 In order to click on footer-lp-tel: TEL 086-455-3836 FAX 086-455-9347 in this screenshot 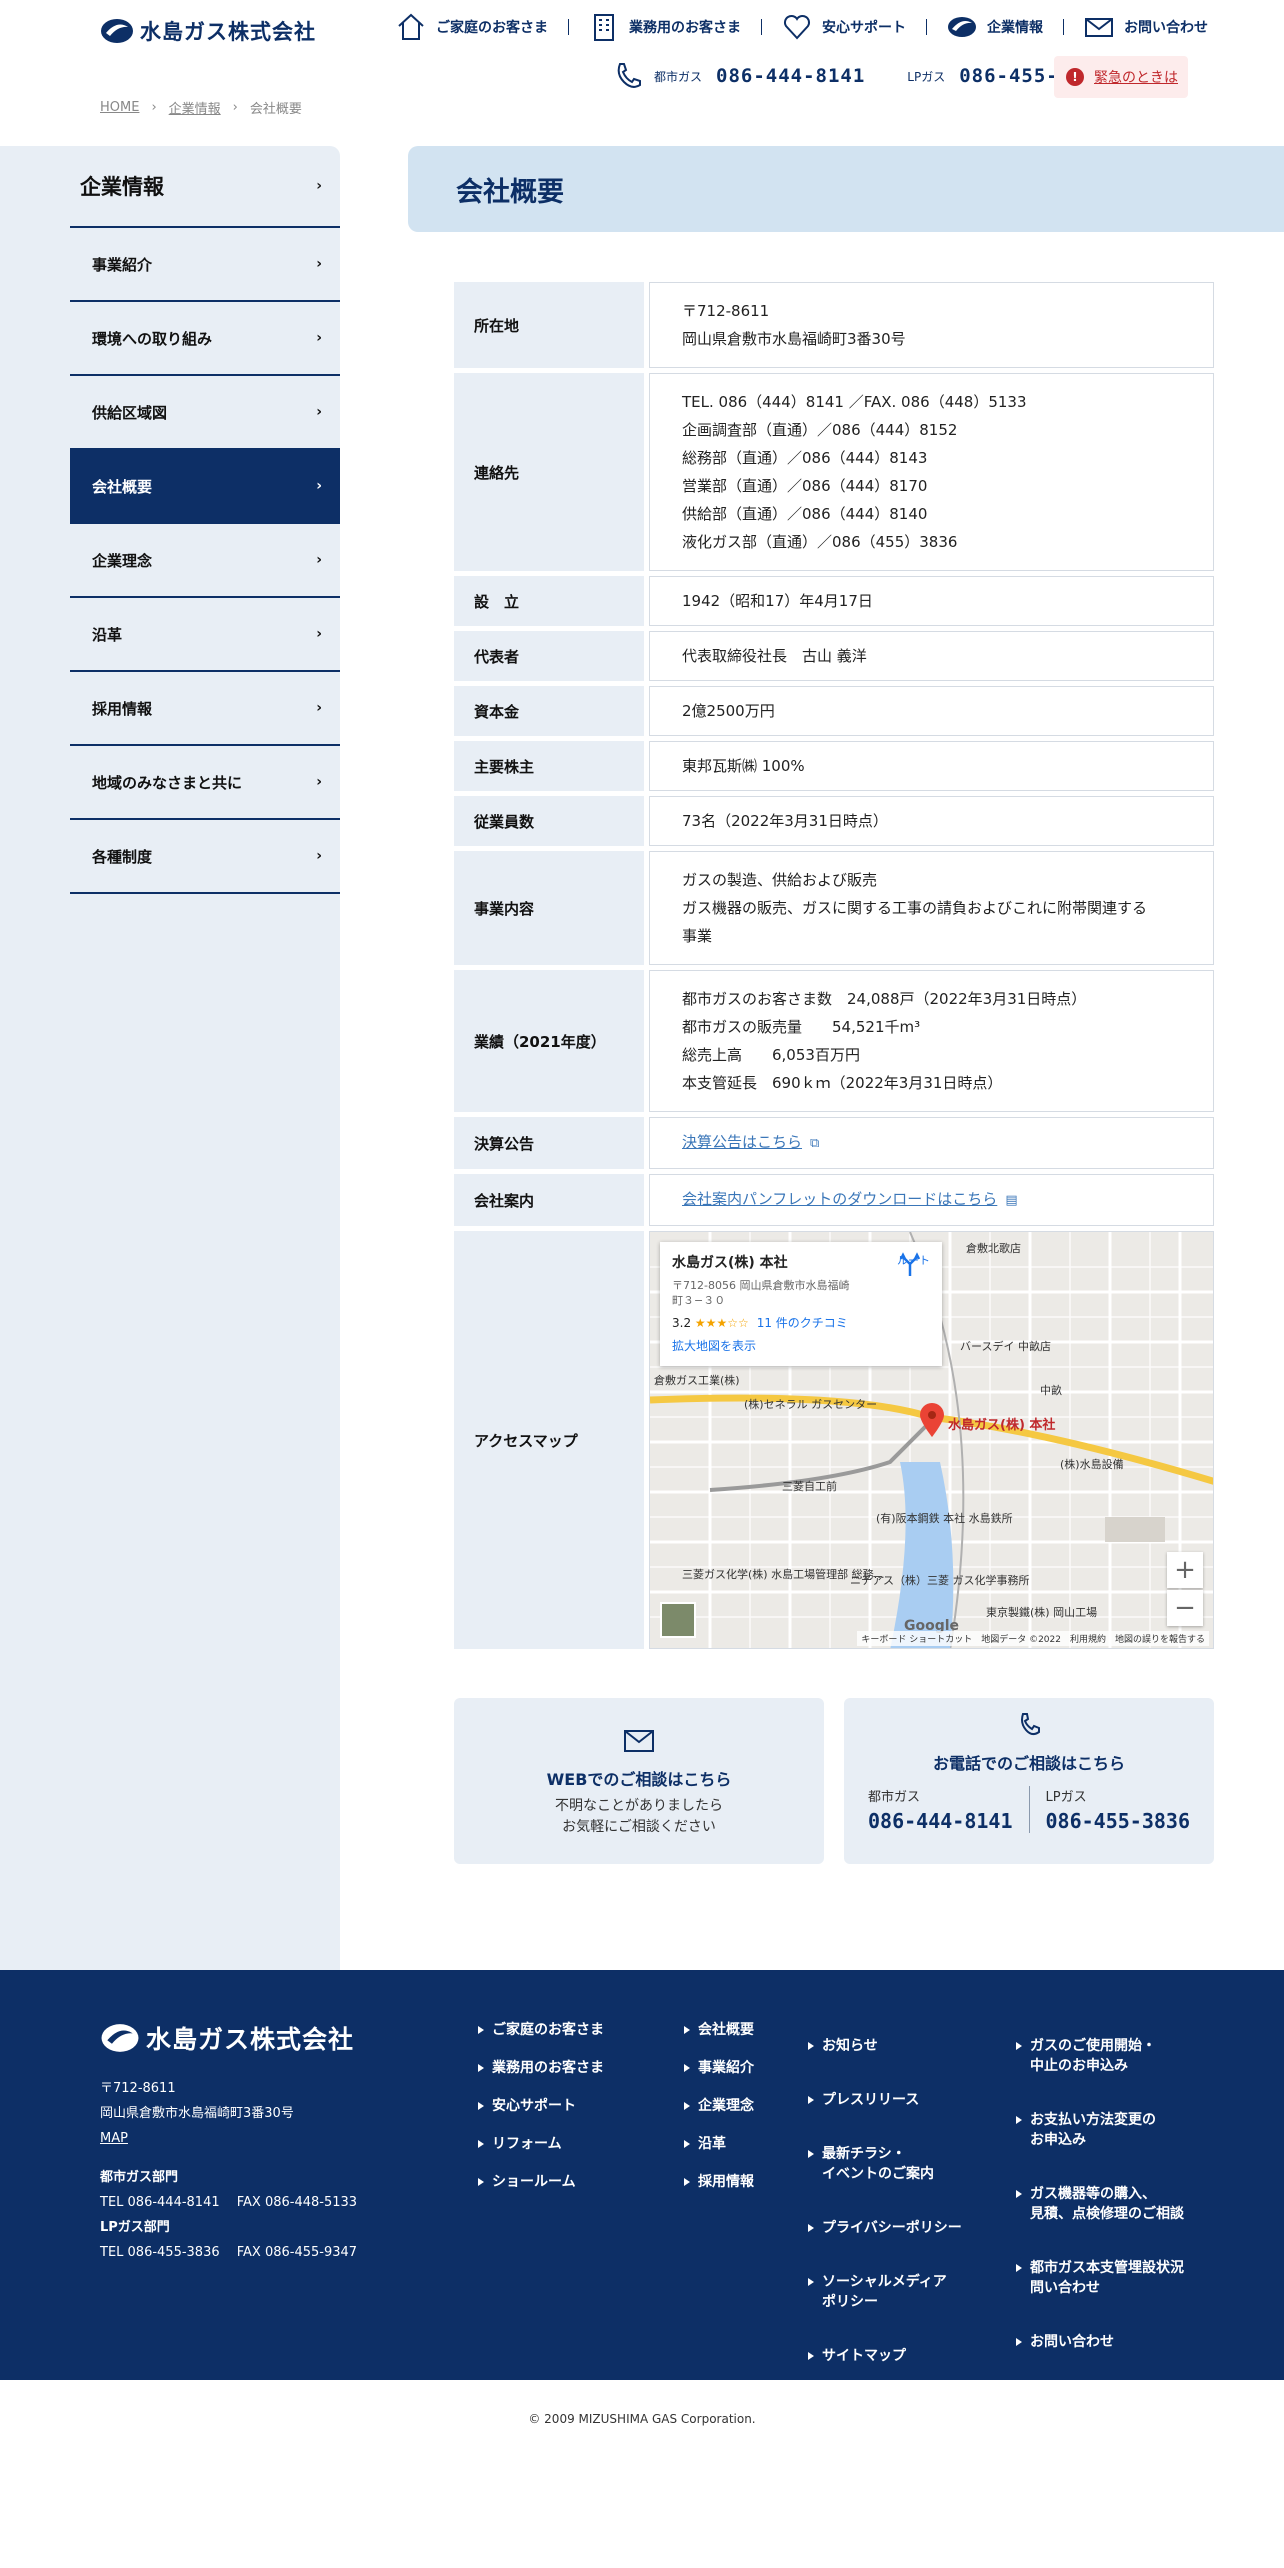, I will do `click(229, 2252)`.